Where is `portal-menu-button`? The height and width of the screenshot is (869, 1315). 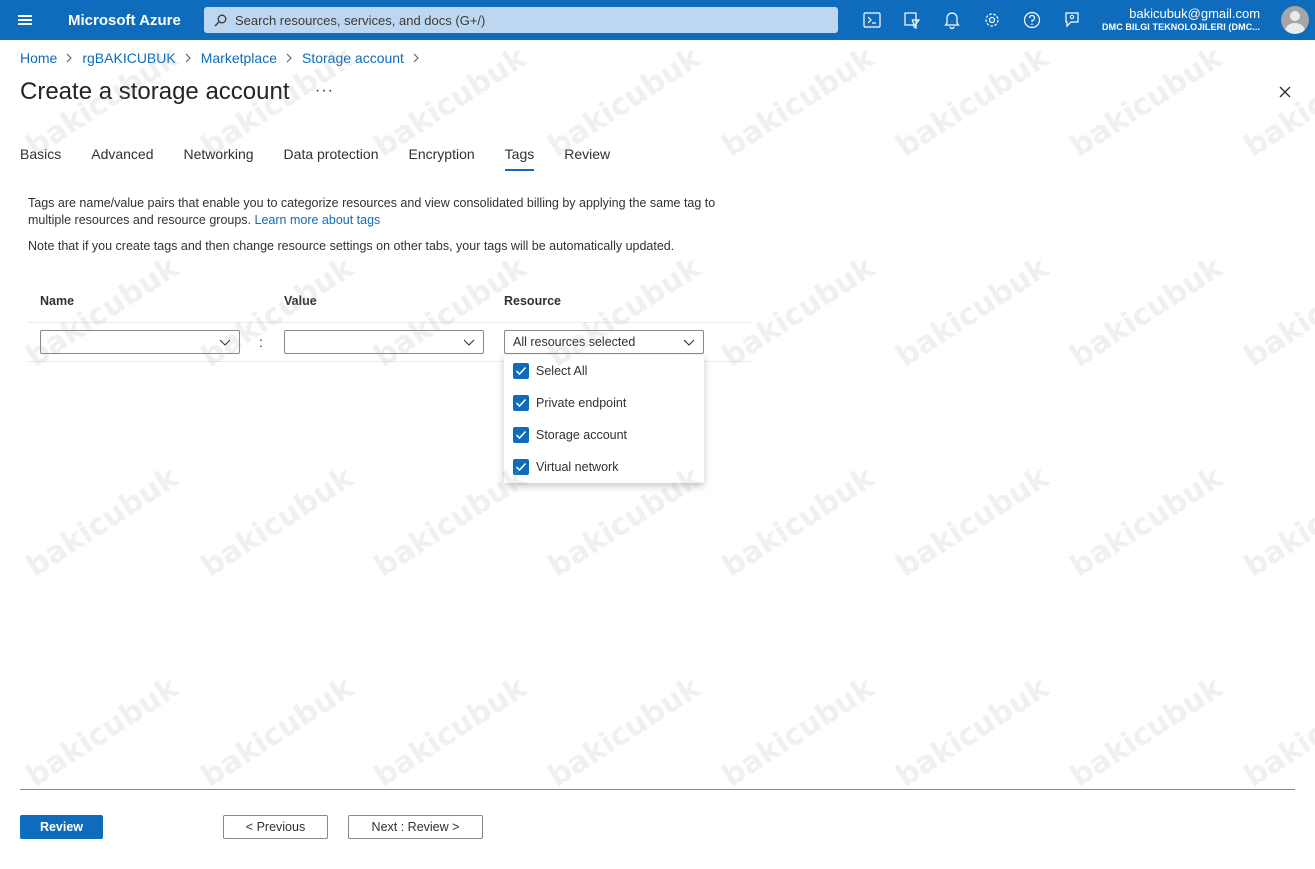 portal-menu-button is located at coordinates (25, 20).